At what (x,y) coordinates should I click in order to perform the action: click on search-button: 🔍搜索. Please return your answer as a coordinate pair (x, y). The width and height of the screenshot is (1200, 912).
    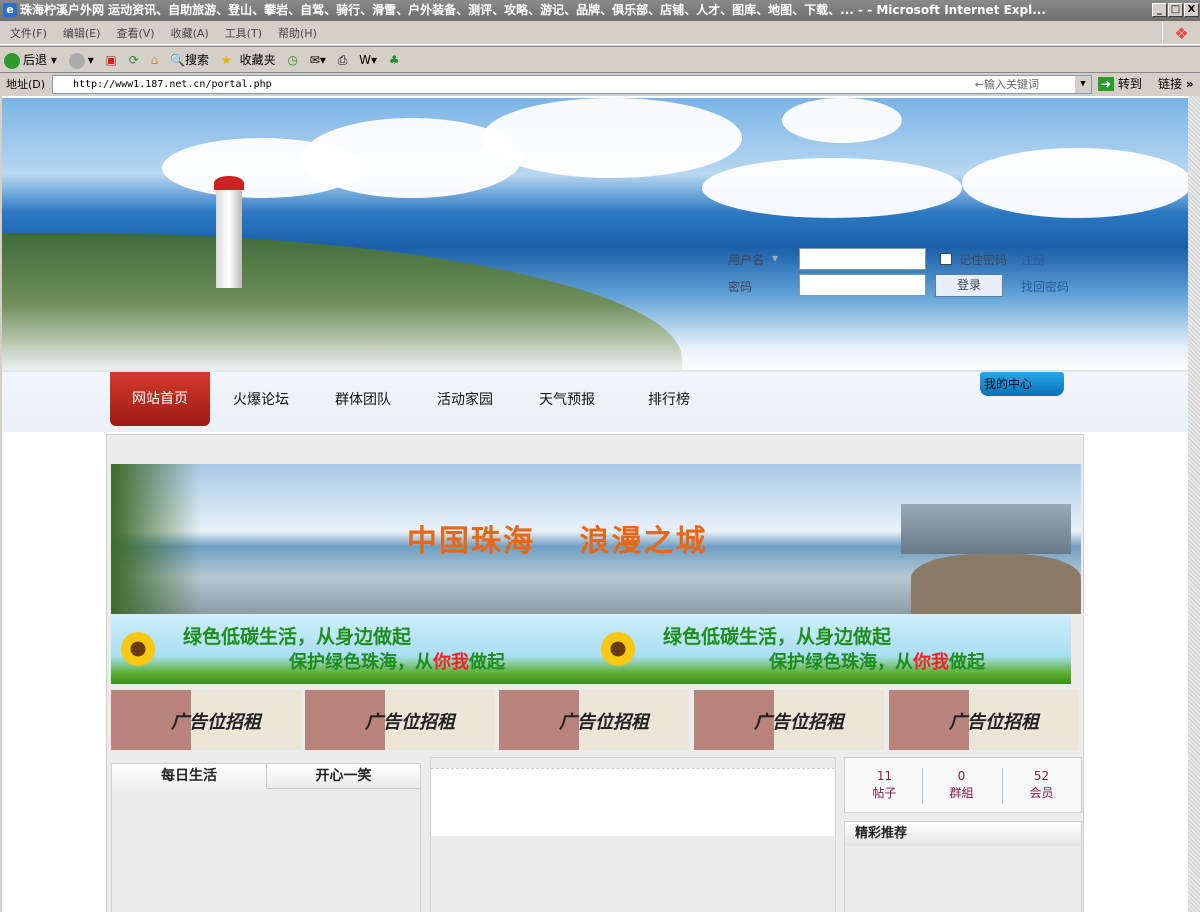
    Looking at the image, I should click on (189, 60).